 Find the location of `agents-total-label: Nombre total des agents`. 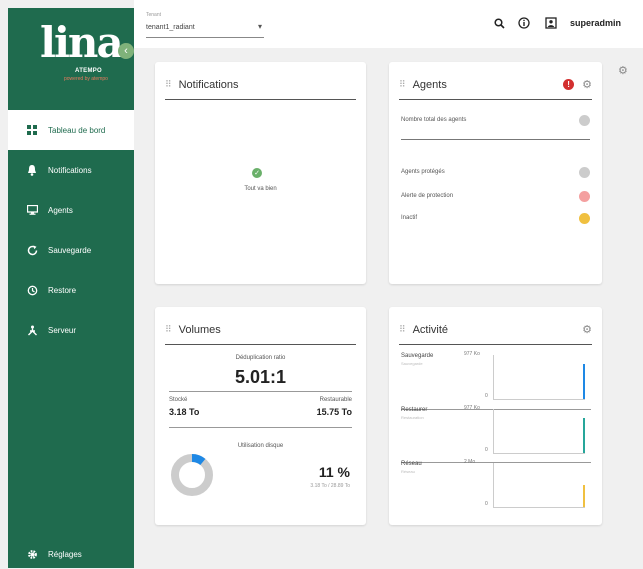

agents-total-label: Nombre total des agents is located at coordinates (434, 120).